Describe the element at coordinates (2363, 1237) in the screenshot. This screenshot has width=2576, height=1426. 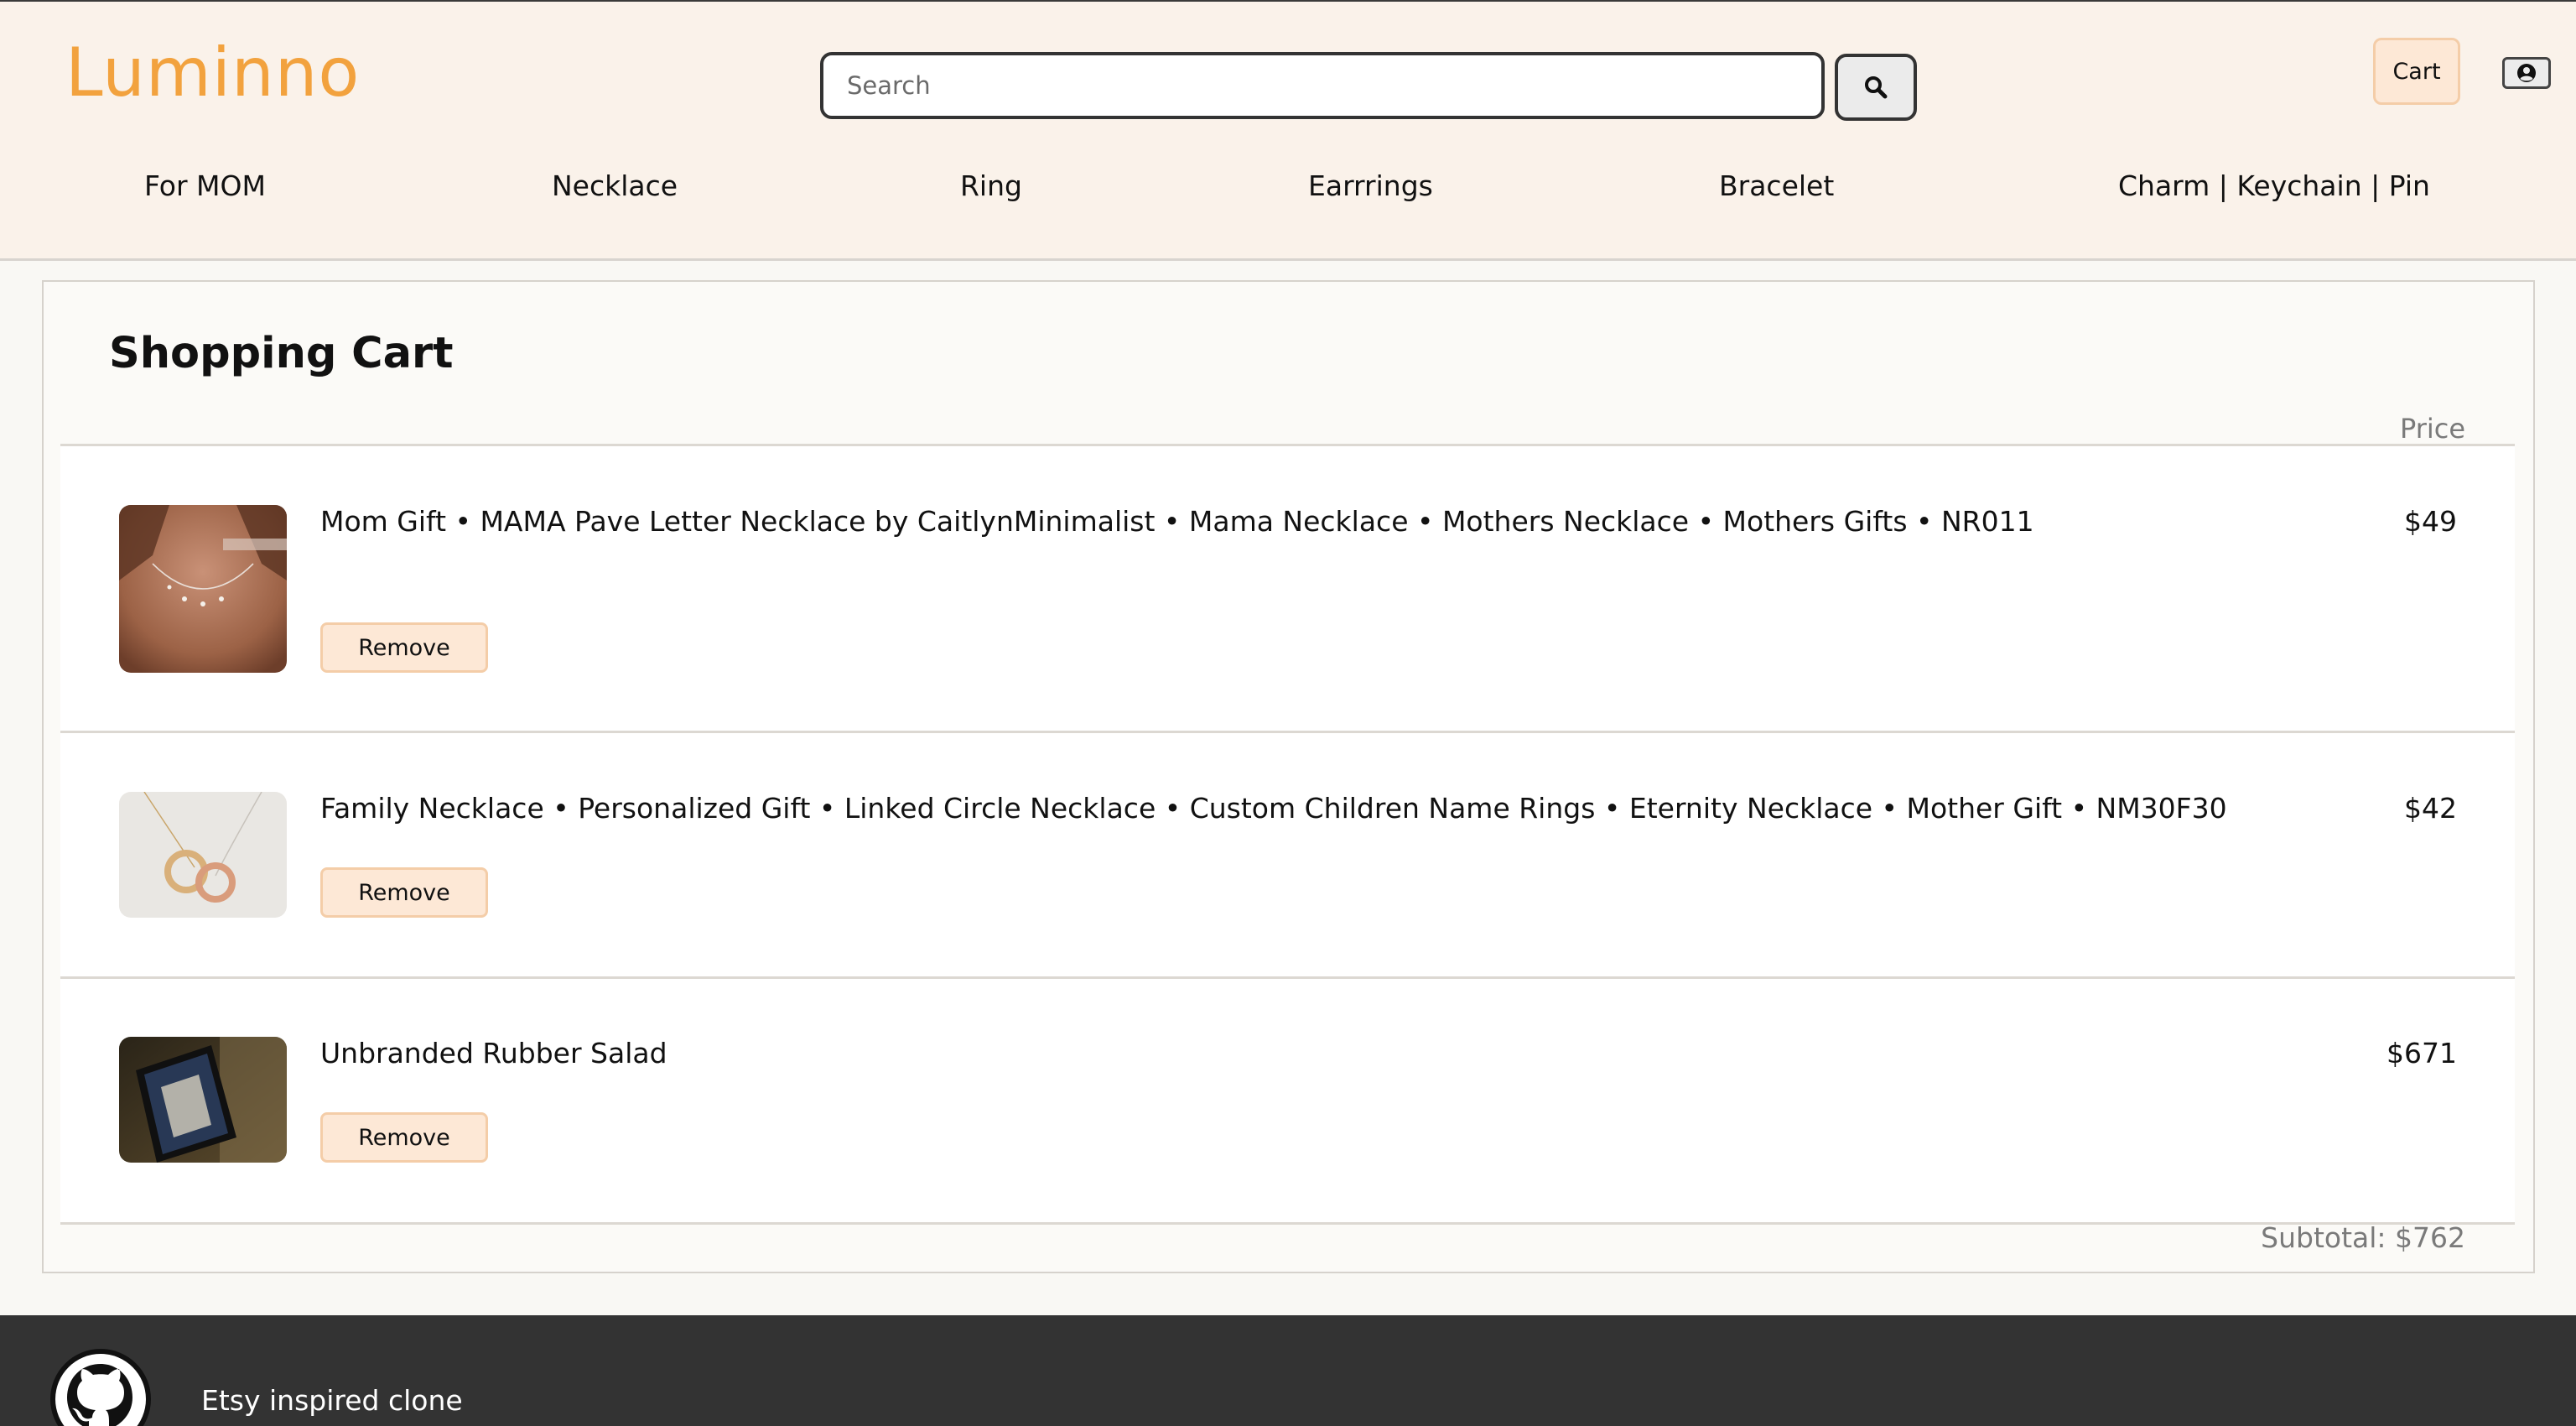
I see `subtotal: Subtotal: $762` at that location.